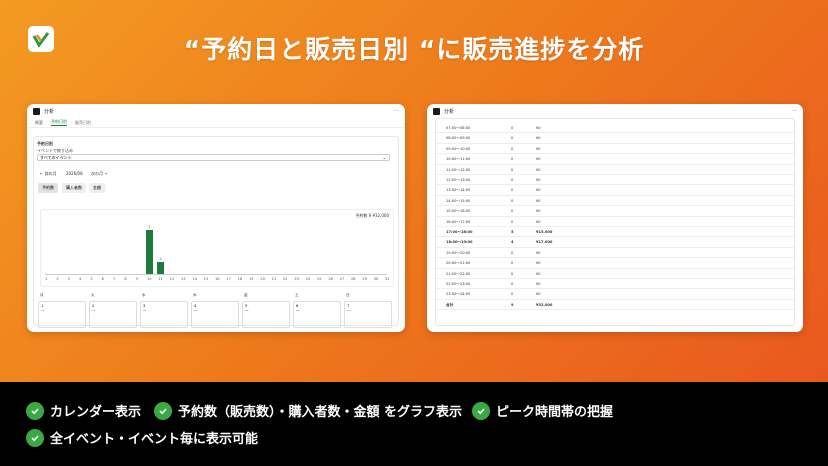 This screenshot has width=828, height=466. What do you see at coordinates (164, 314) in the screenshot?
I see `calendar-day: 3—` at bounding box center [164, 314].